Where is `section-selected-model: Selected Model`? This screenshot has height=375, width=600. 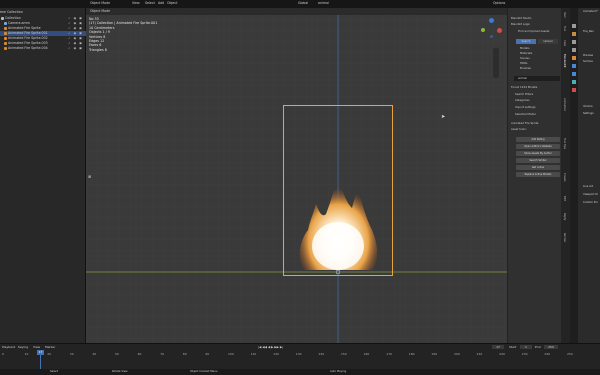
section-selected-model: Selected Model is located at coordinates (525, 114).